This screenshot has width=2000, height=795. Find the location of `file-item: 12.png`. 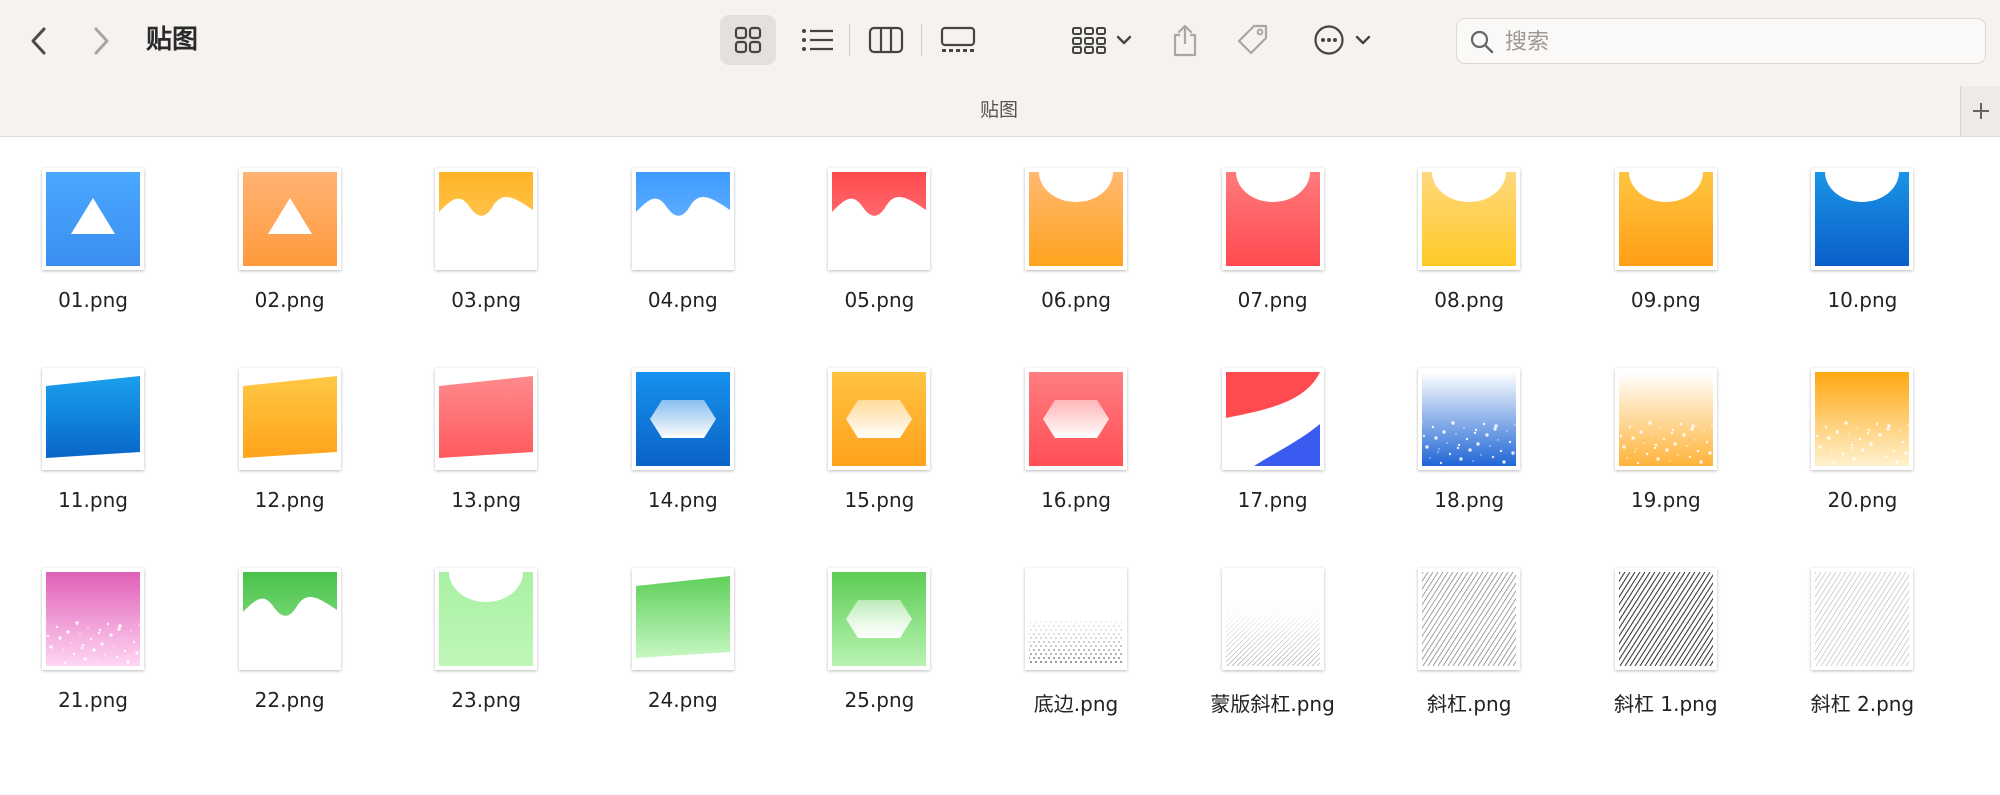

file-item: 12.png is located at coordinates (290, 424).